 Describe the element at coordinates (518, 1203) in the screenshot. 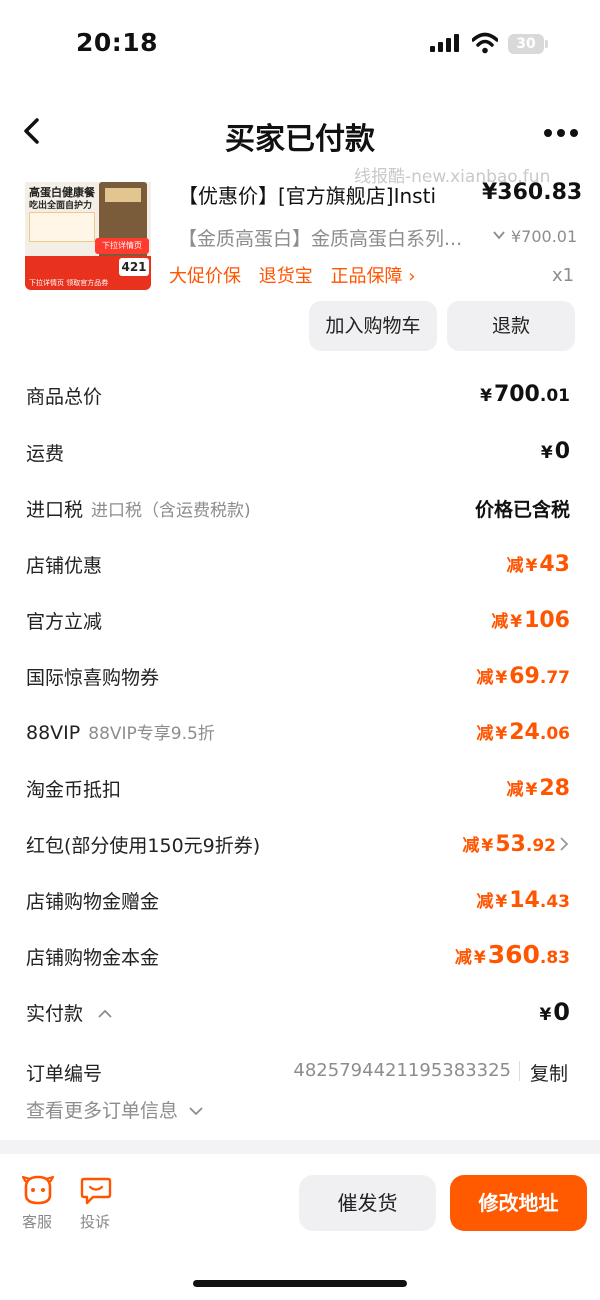

I see `modify-address-button: 修改地址` at that location.